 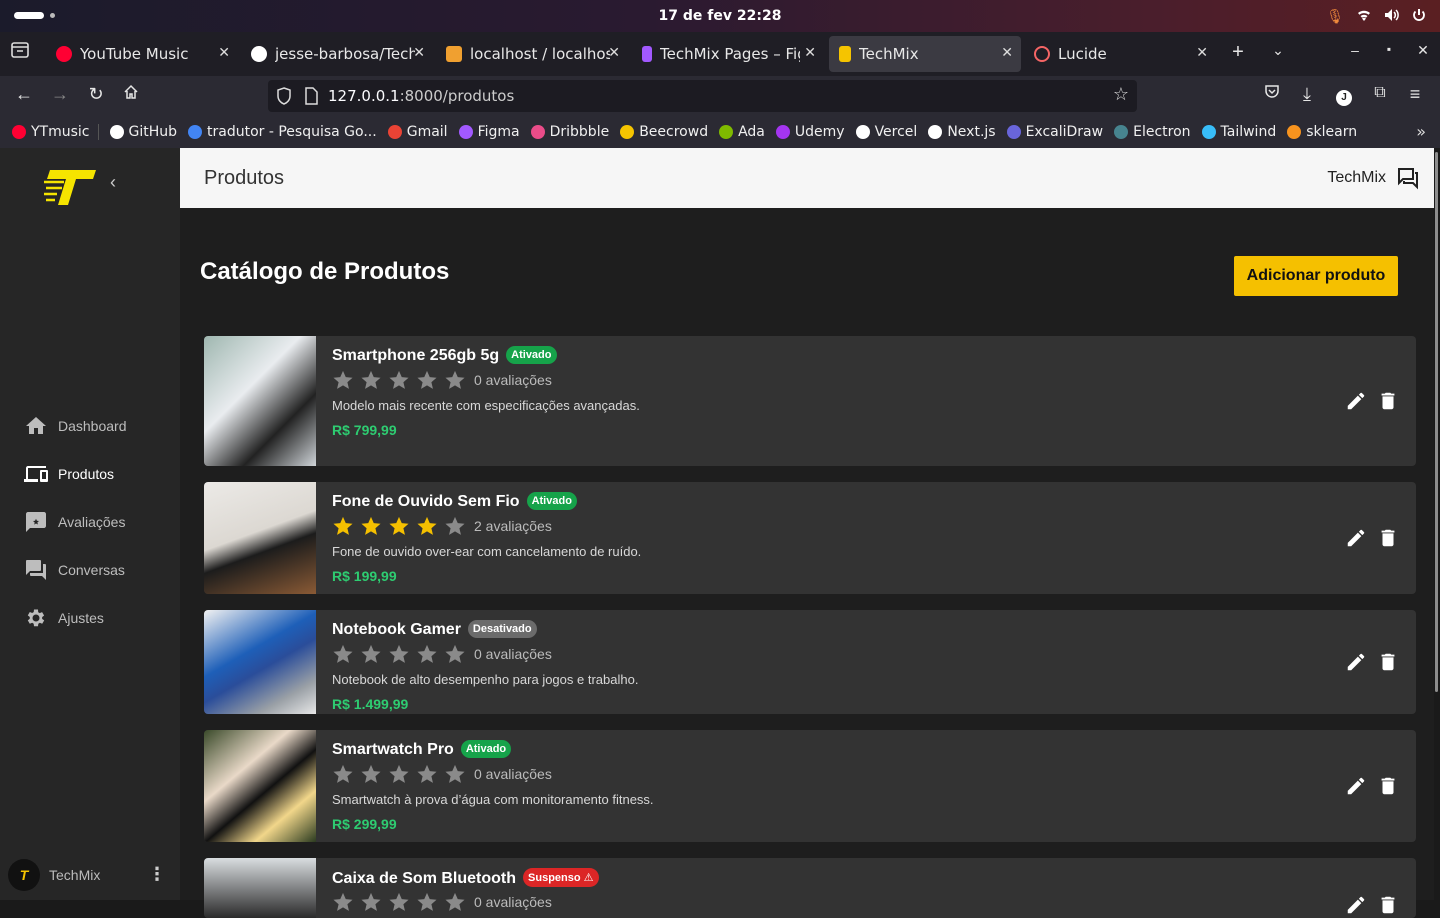 I want to click on bookmark-item: Gmail, so click(x=417, y=132).